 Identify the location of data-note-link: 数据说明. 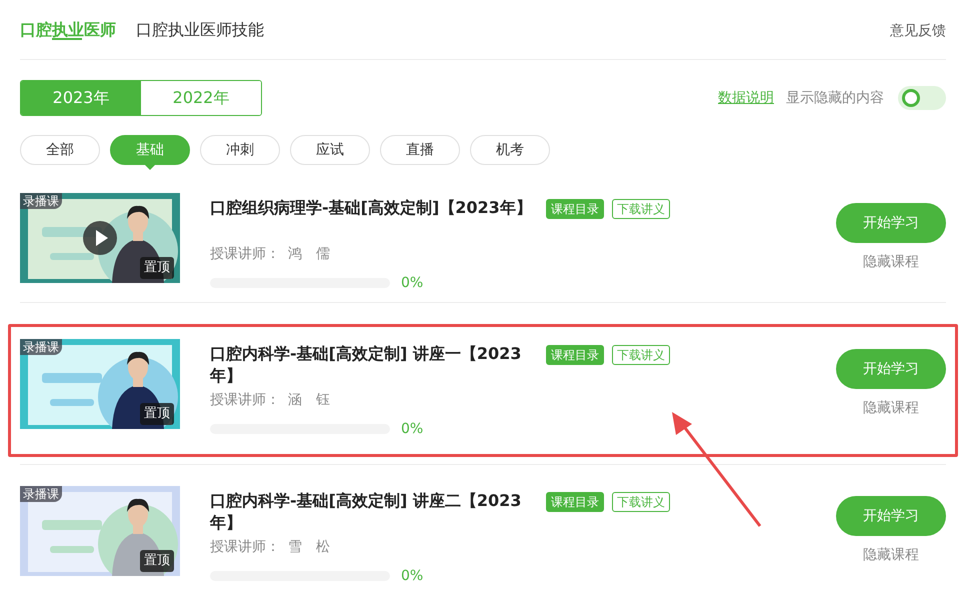
(746, 98).